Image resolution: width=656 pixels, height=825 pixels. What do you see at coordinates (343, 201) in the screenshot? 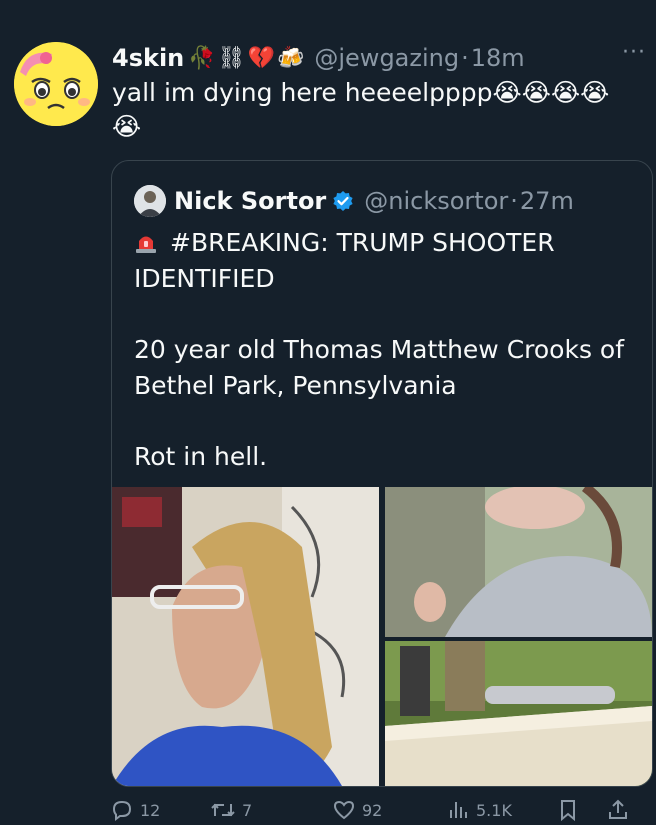
I see `verified-badge-icon` at bounding box center [343, 201].